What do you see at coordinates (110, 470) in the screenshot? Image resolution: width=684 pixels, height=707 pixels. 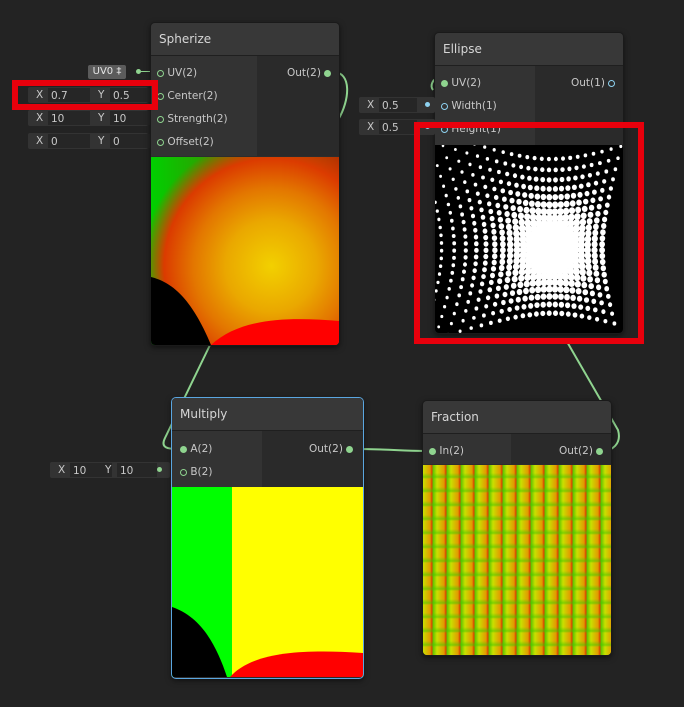 I see `multiply-b-field: X 10 Y 10` at bounding box center [110, 470].